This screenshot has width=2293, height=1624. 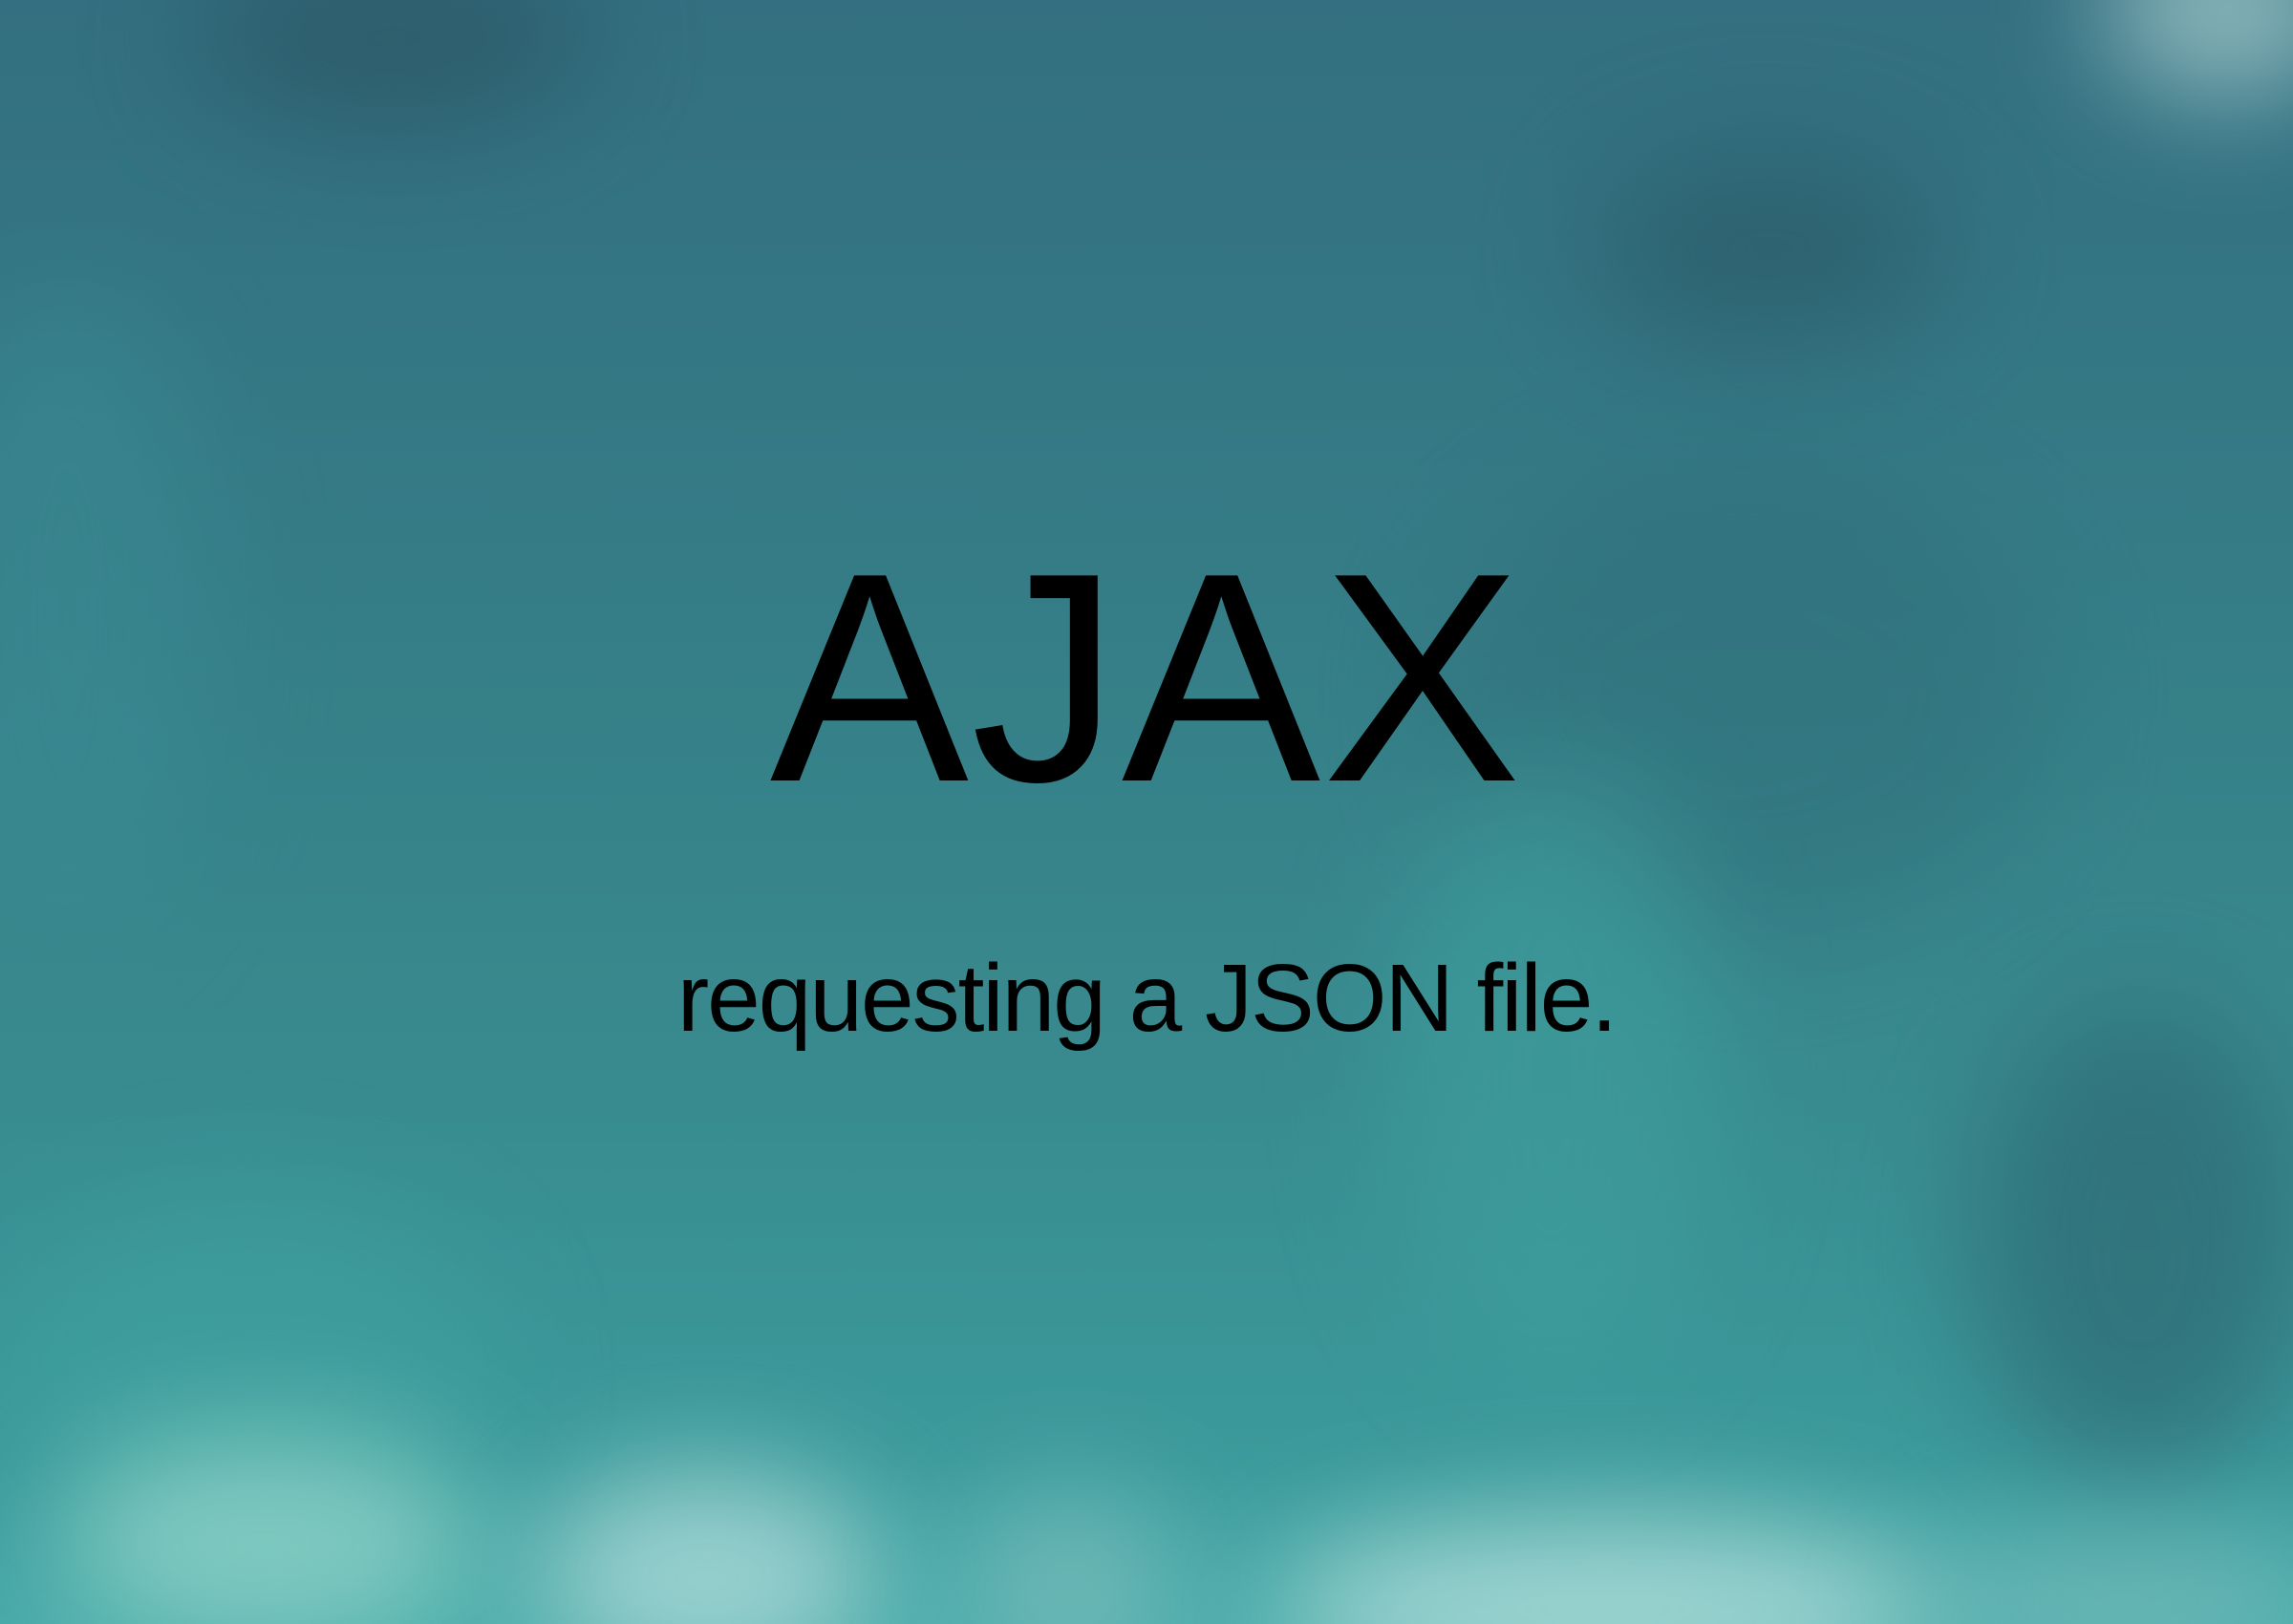 What do you see at coordinates (1146, 678) in the screenshot?
I see `slide-title: AJAX` at bounding box center [1146, 678].